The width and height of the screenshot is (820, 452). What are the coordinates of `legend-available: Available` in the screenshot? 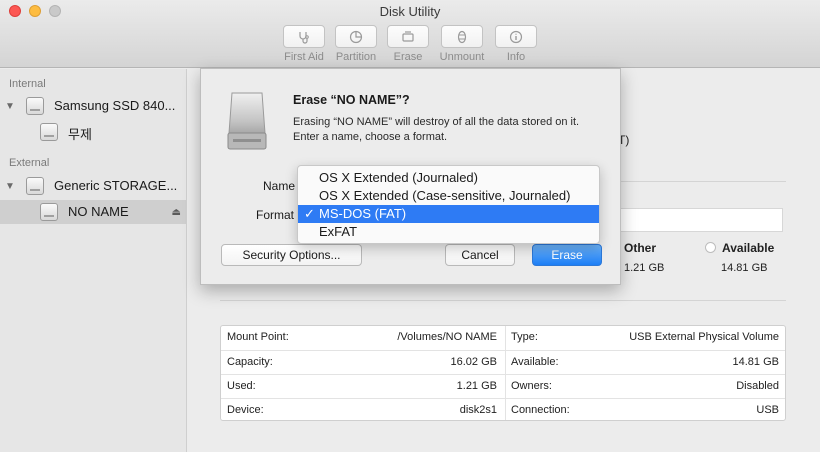 It's located at (739, 248).